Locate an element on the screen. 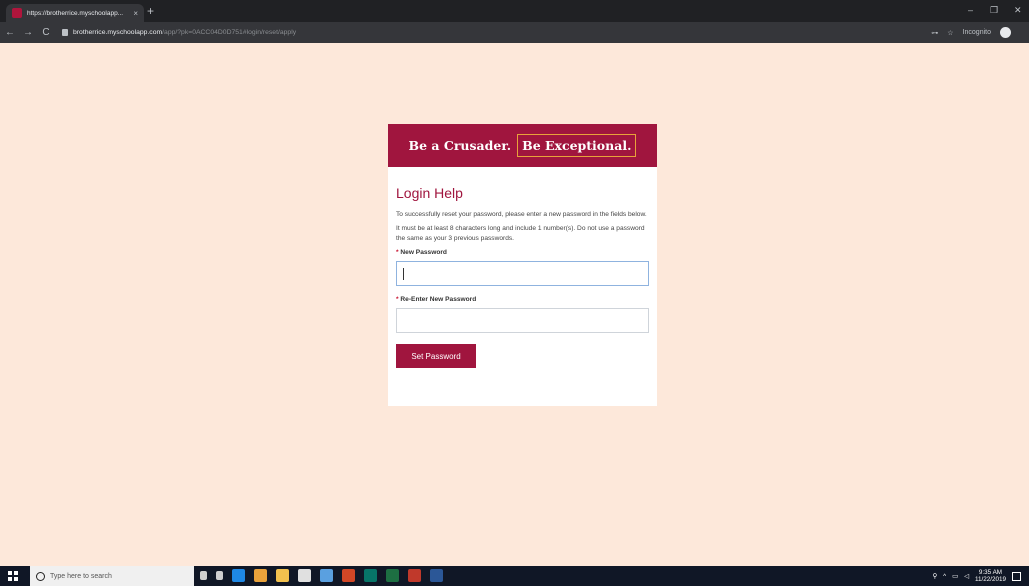  windows-start-icon is located at coordinates (13, 576).